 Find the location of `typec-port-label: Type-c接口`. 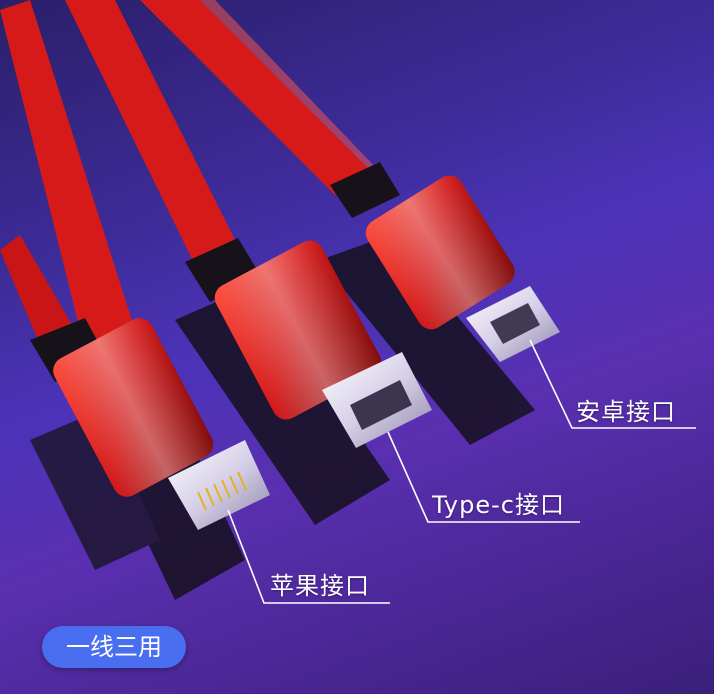

typec-port-label: Type-c接口 is located at coordinates (498, 505).